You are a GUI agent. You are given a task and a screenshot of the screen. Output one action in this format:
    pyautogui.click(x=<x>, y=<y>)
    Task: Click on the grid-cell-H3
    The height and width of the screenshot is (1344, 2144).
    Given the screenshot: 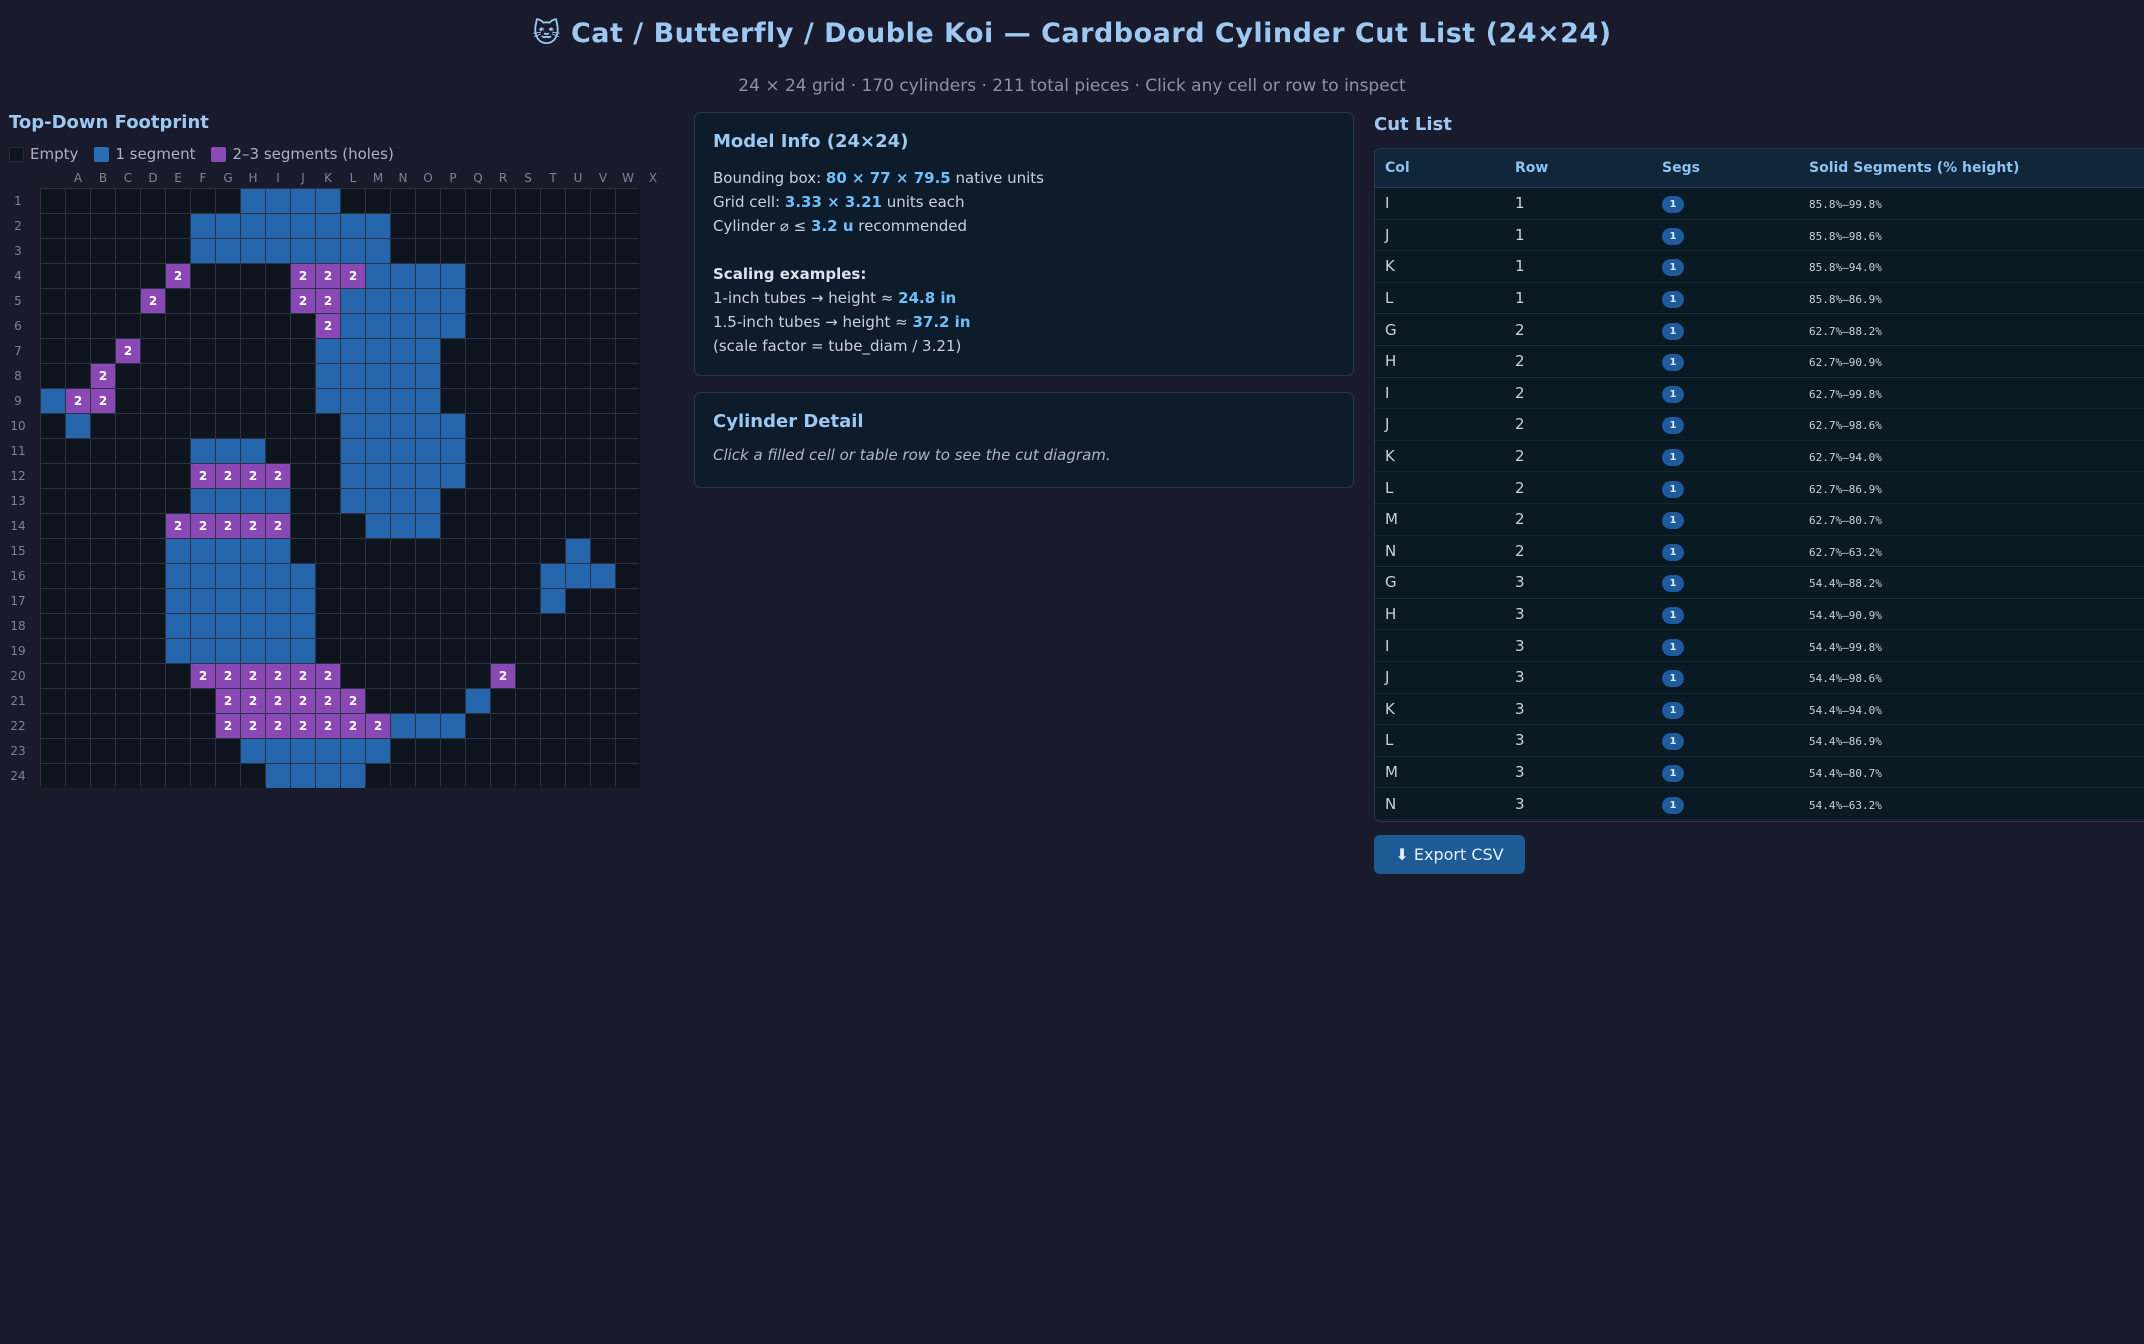 What is the action you would take?
    pyautogui.click(x=228, y=251)
    